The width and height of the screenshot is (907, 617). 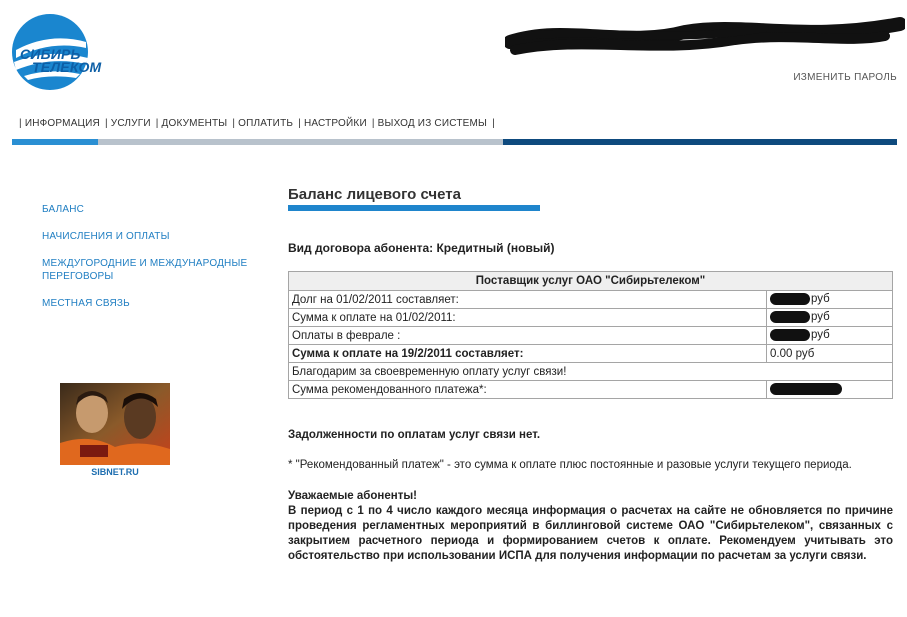 I want to click on nav-info: ИНФОРМАЦИЯ, so click(x=62, y=123).